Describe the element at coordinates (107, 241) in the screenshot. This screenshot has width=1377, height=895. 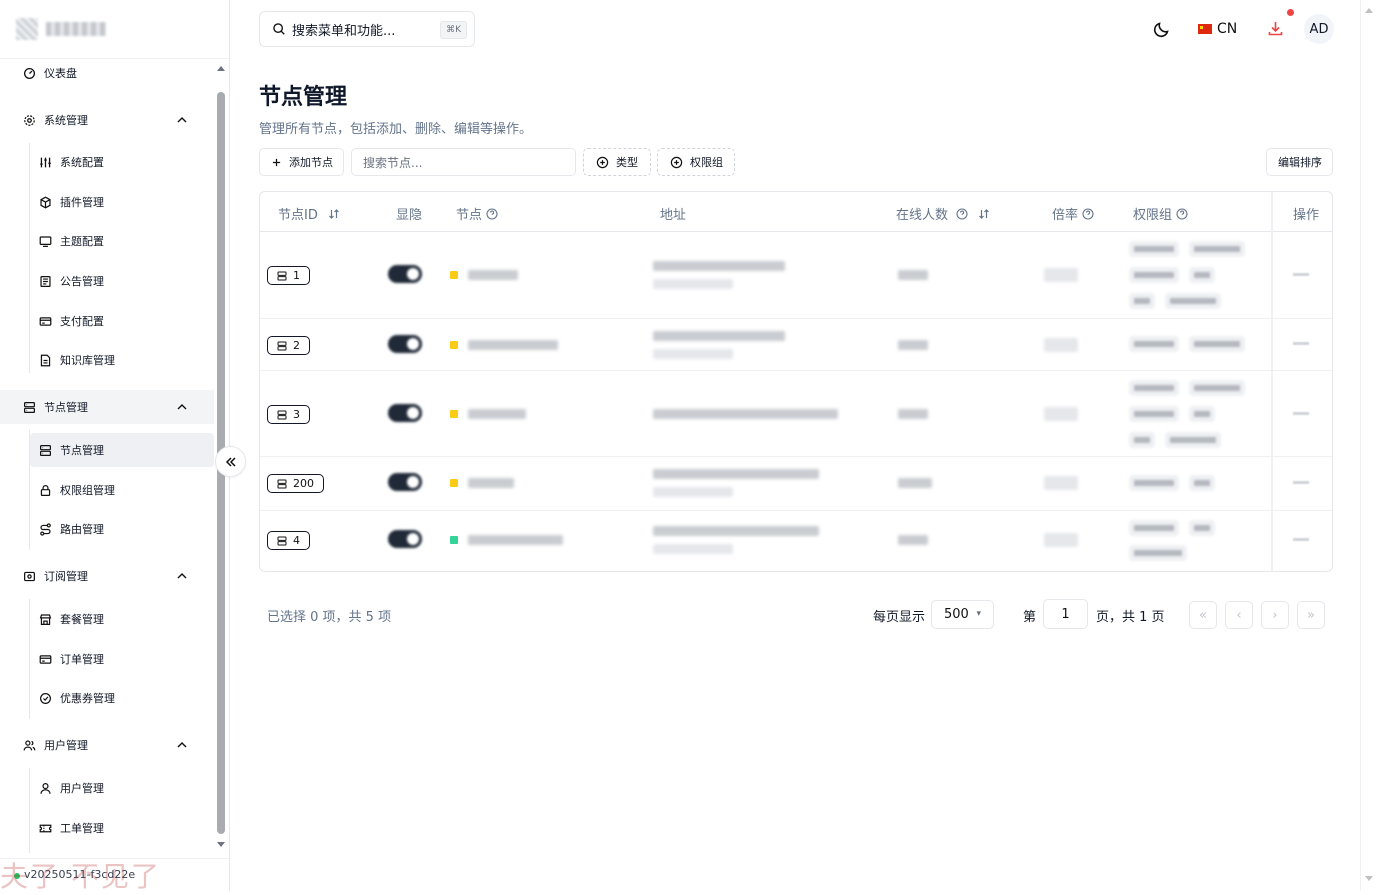
I see `sidebar-item-theme: 主题配置` at that location.